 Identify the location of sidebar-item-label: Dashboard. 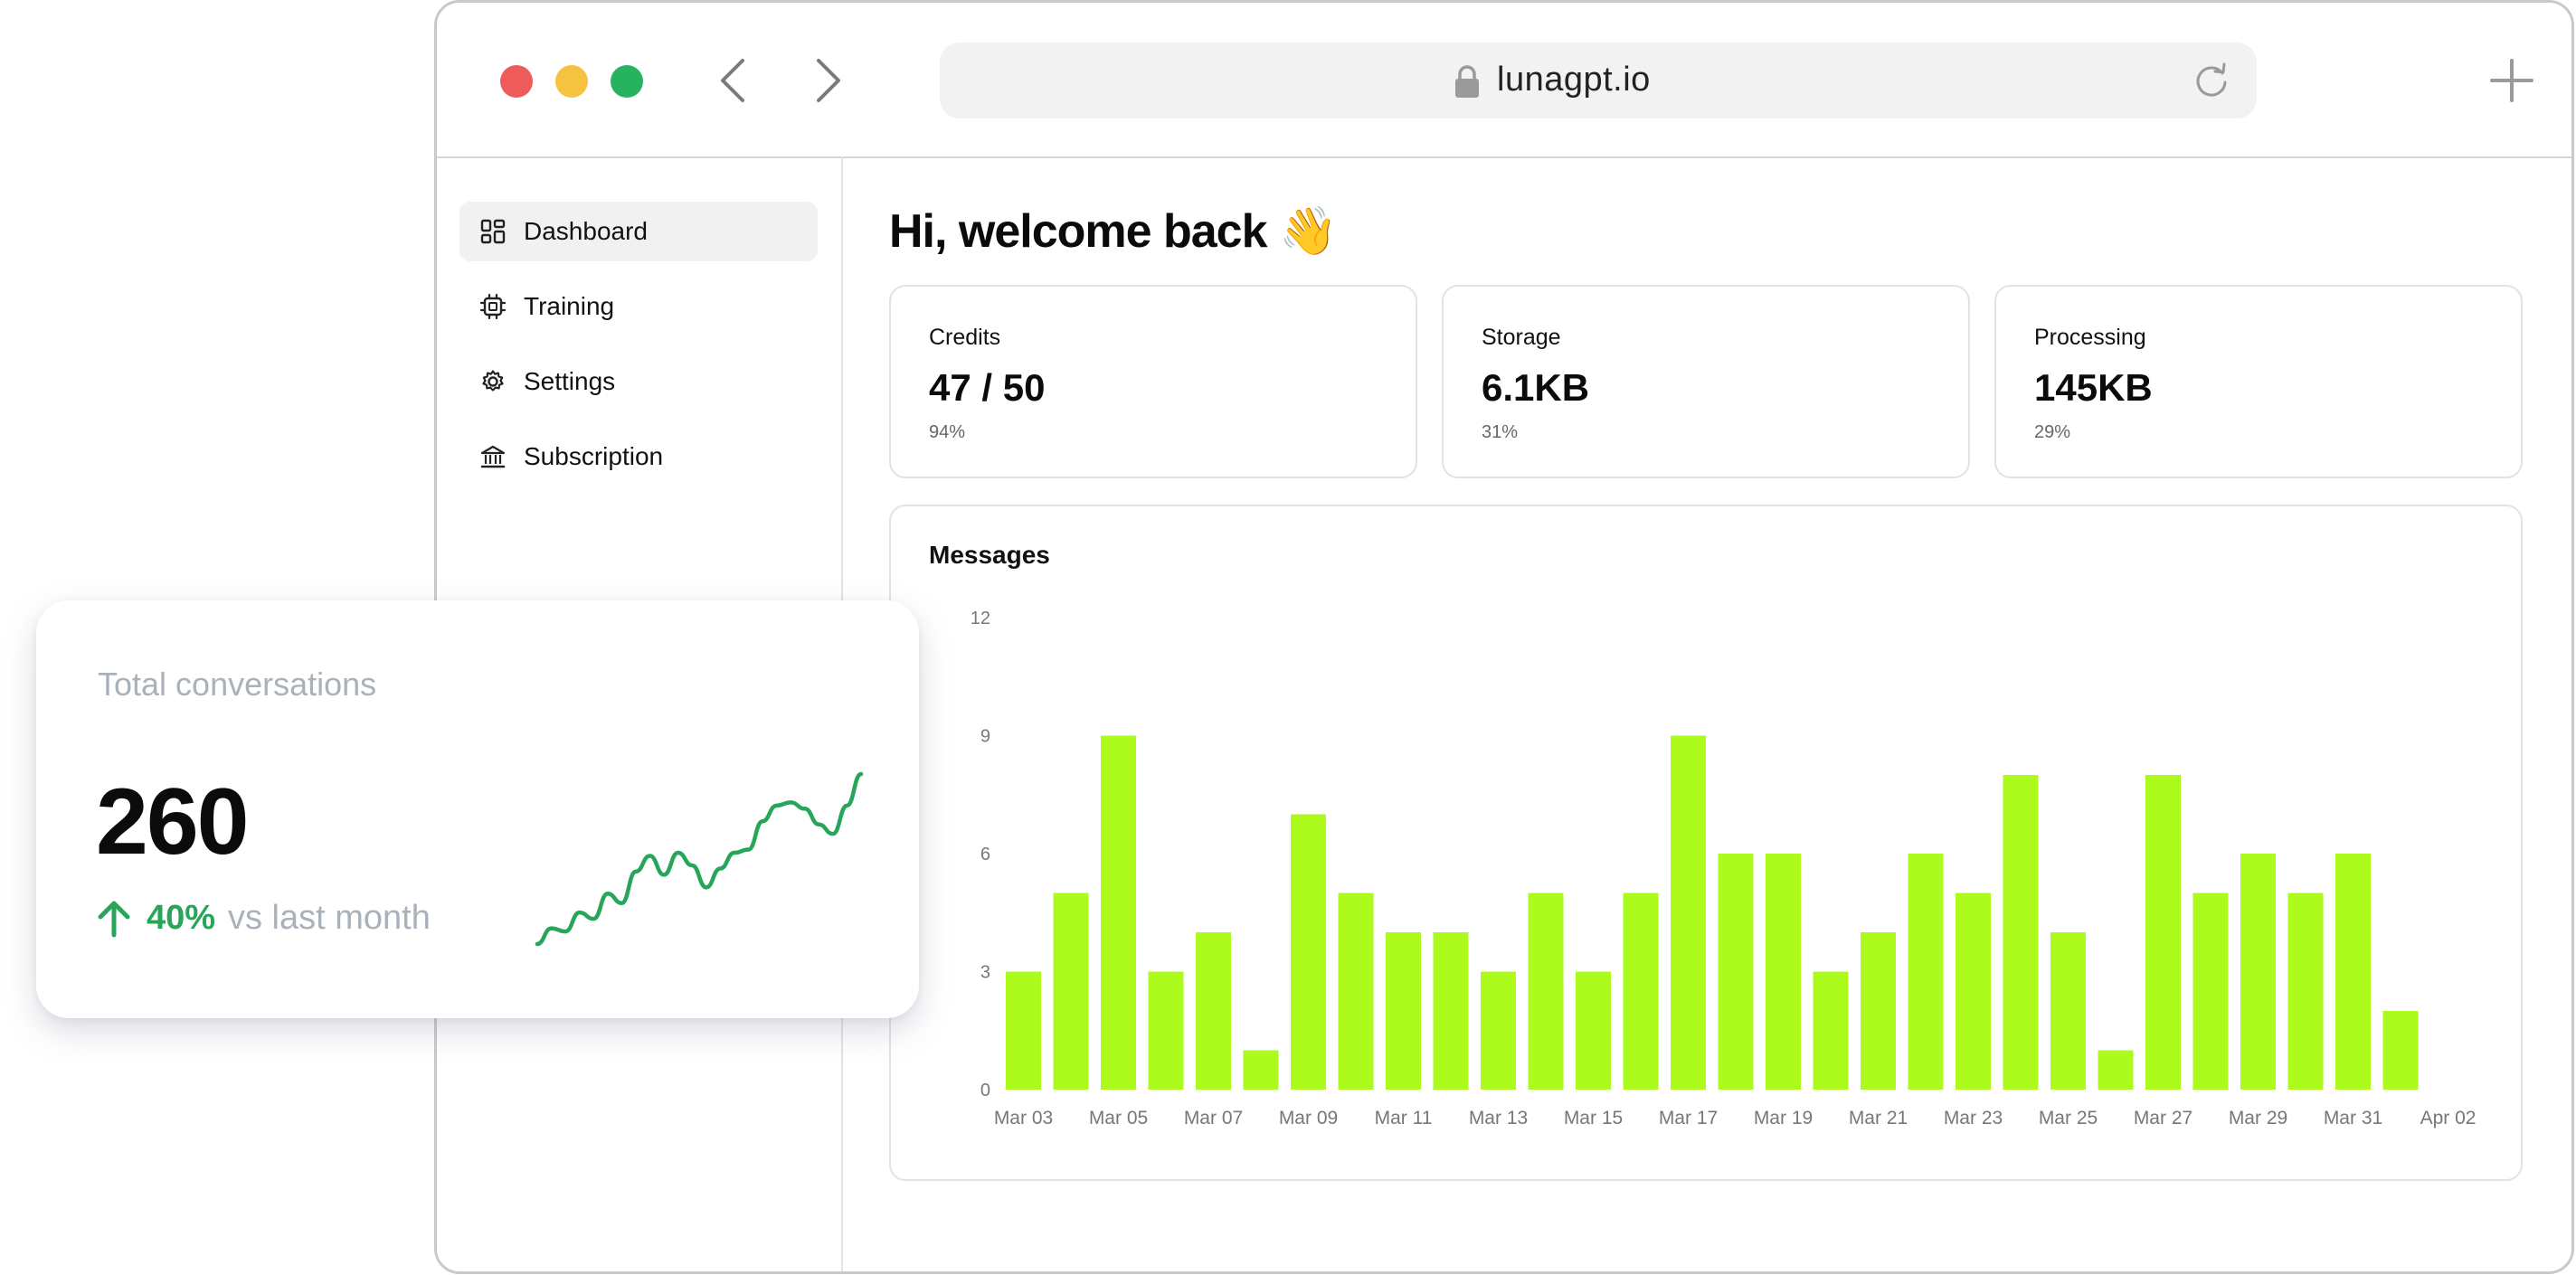
(586, 231).